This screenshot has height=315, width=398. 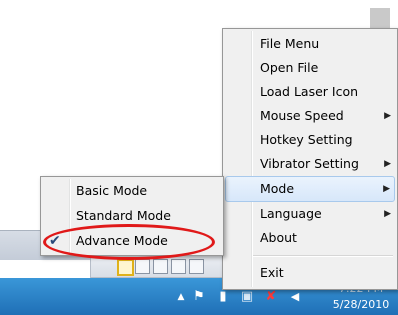 I want to click on menu-item-load-laser-icon: Load Laser Icon, so click(x=310, y=92).